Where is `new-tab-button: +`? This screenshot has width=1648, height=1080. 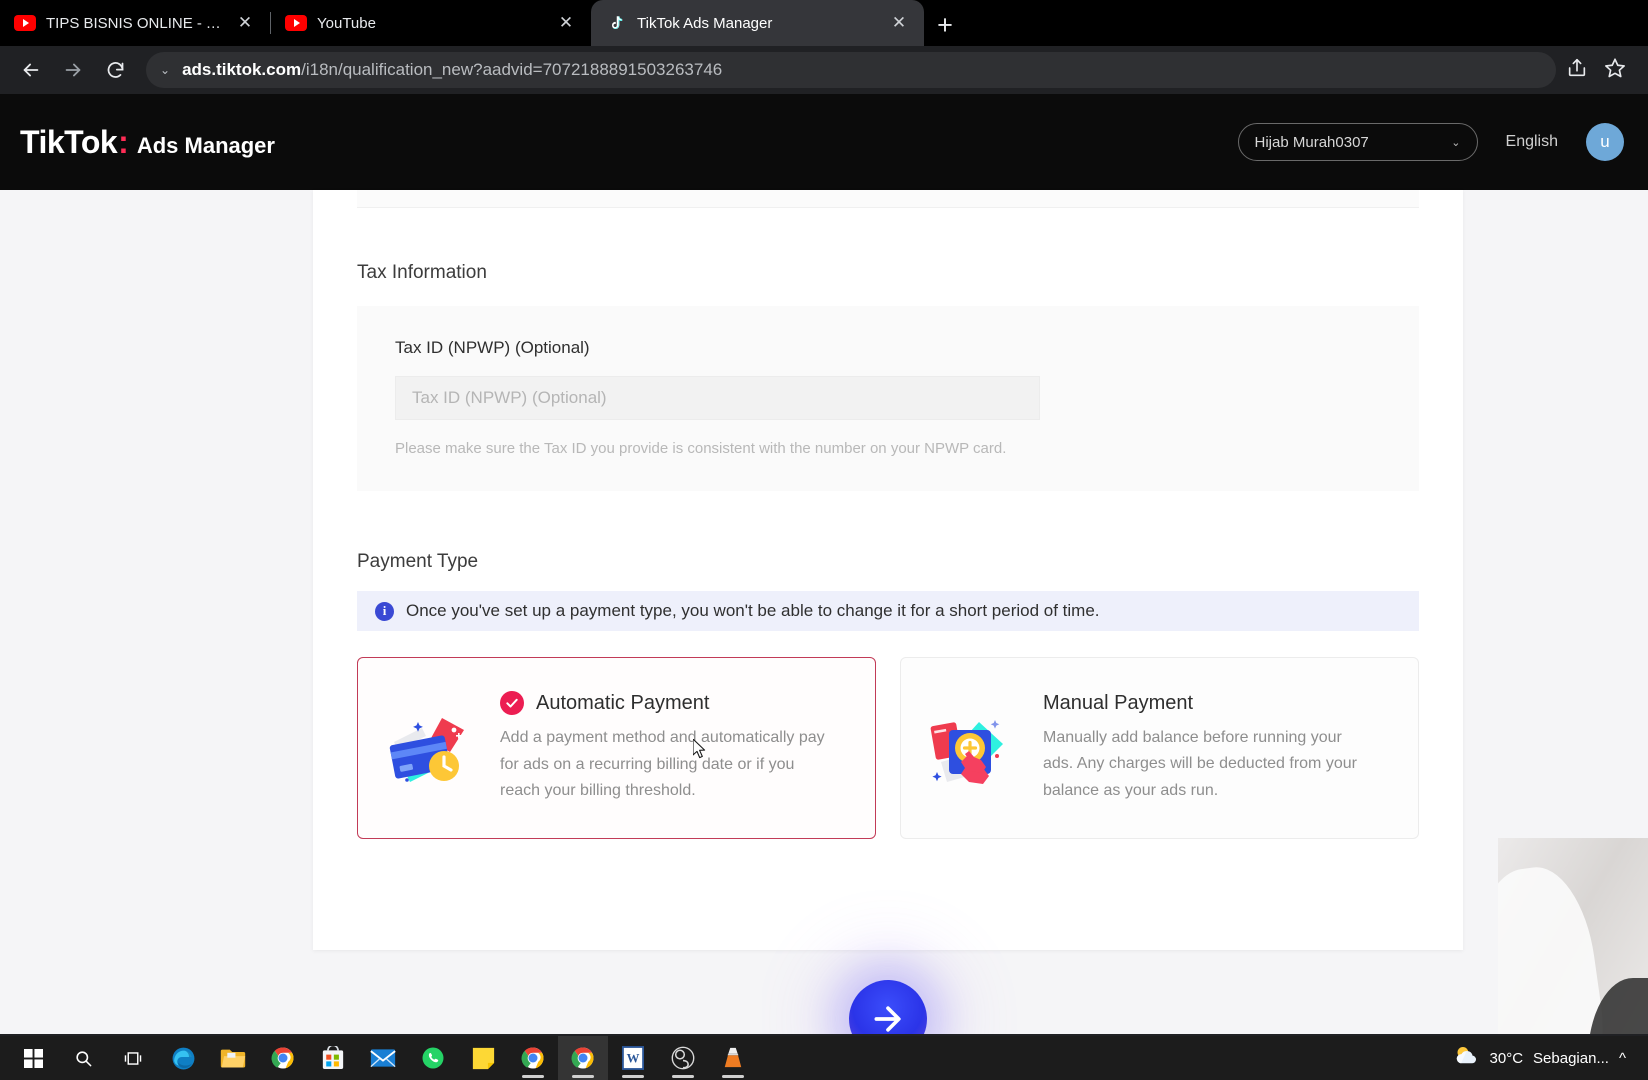
new-tab-button: + is located at coordinates (945, 25).